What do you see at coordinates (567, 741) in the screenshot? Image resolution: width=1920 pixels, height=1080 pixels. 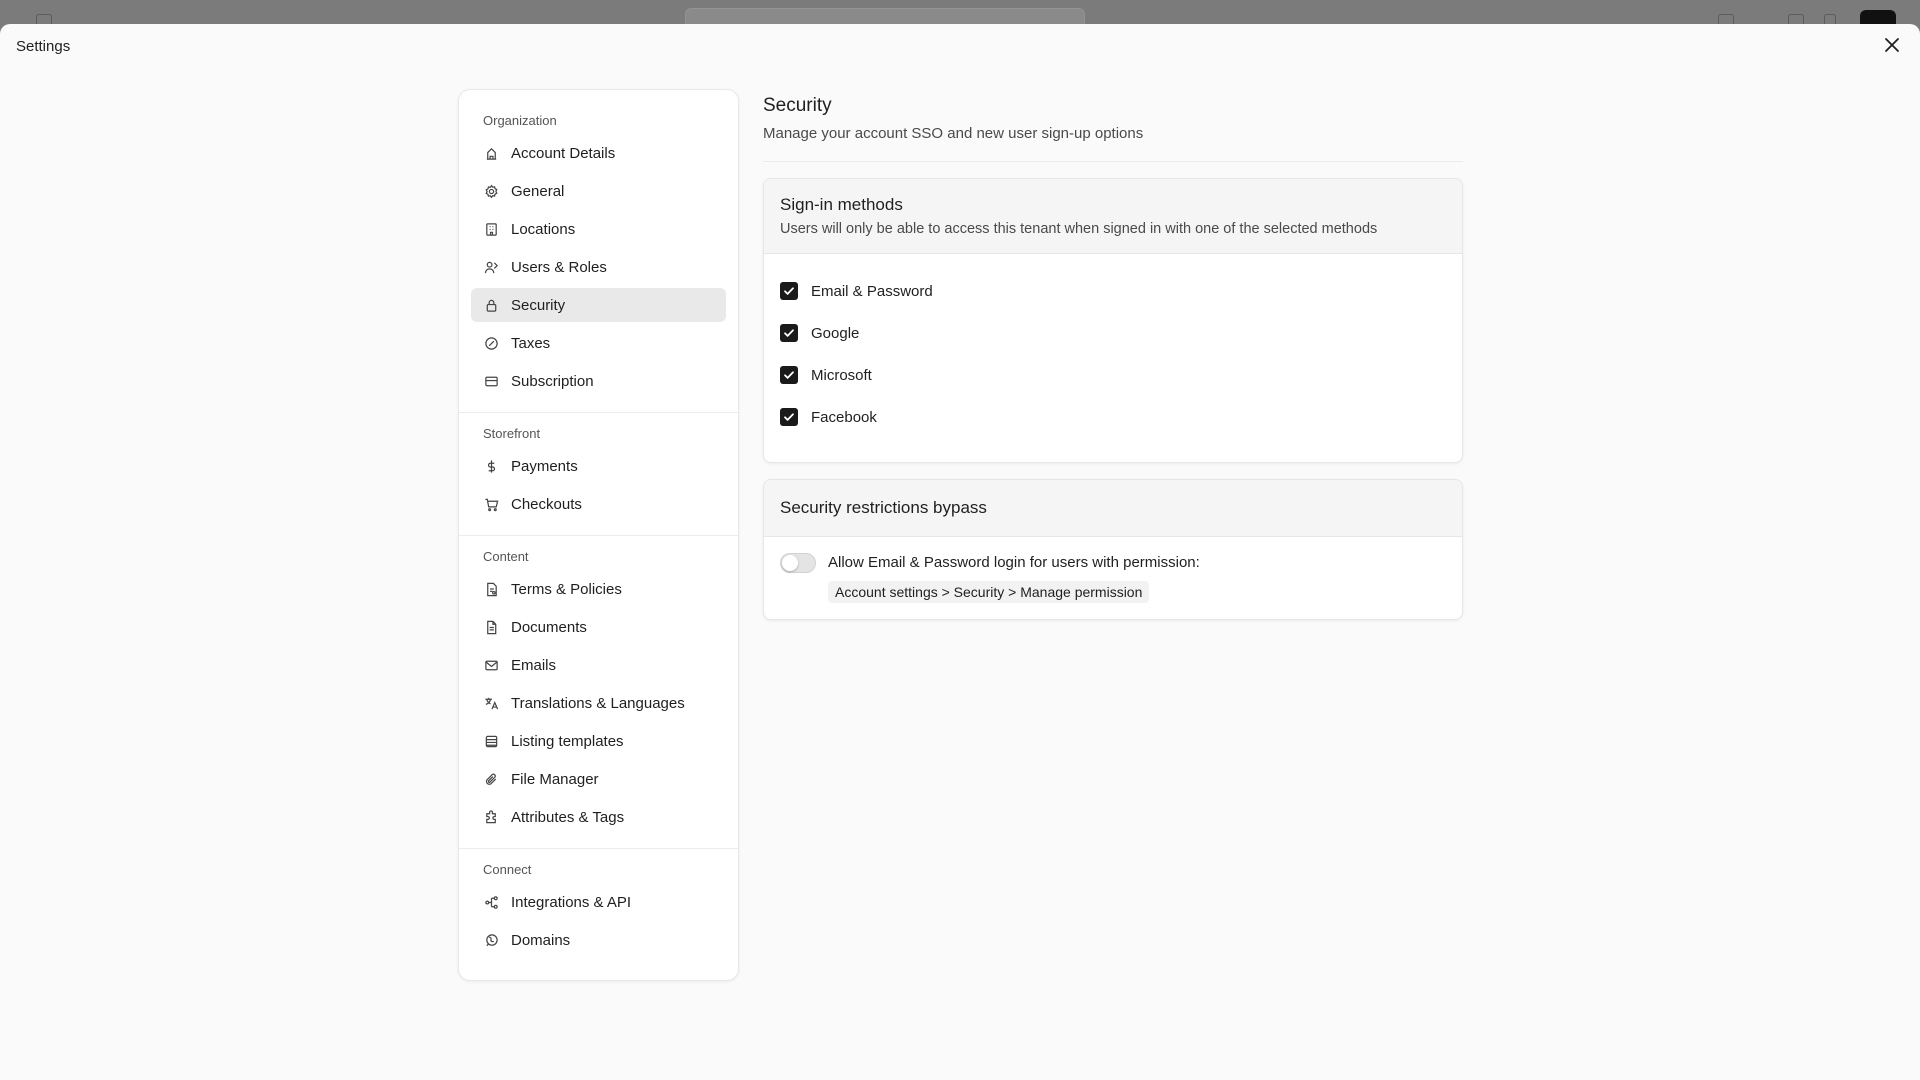 I see `sidebar-item-label: Listing templates` at bounding box center [567, 741].